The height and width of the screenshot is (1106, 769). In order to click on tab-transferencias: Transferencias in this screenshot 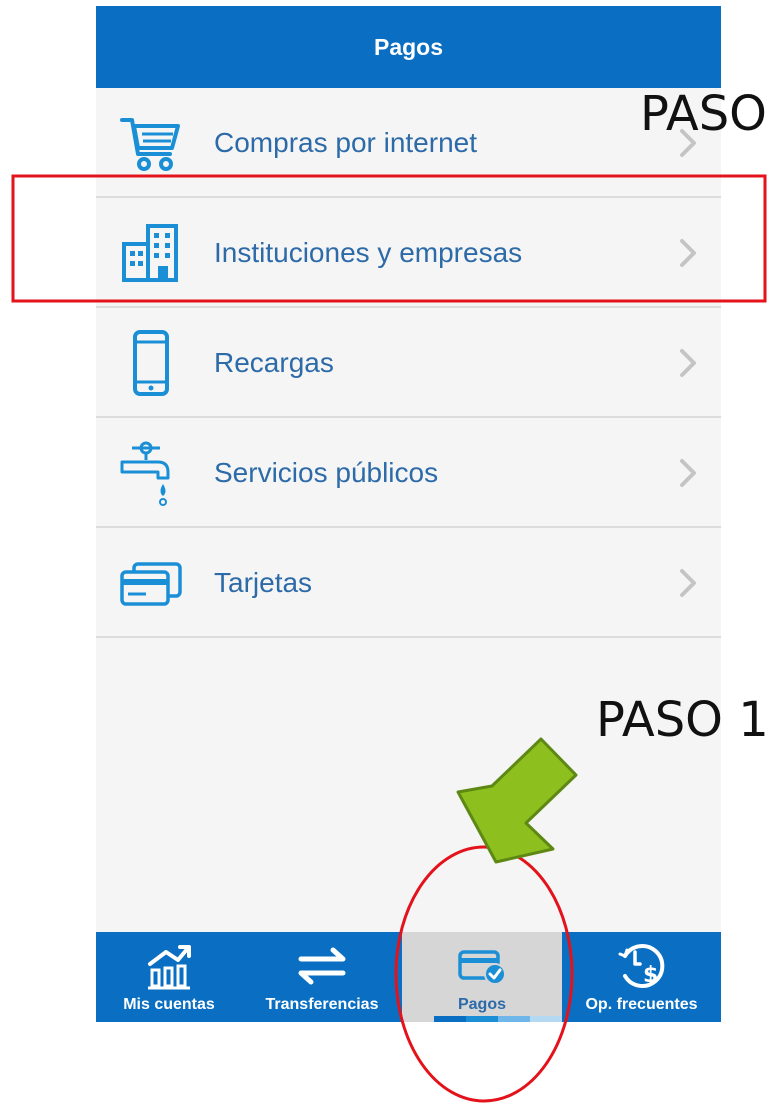, I will do `click(322, 977)`.